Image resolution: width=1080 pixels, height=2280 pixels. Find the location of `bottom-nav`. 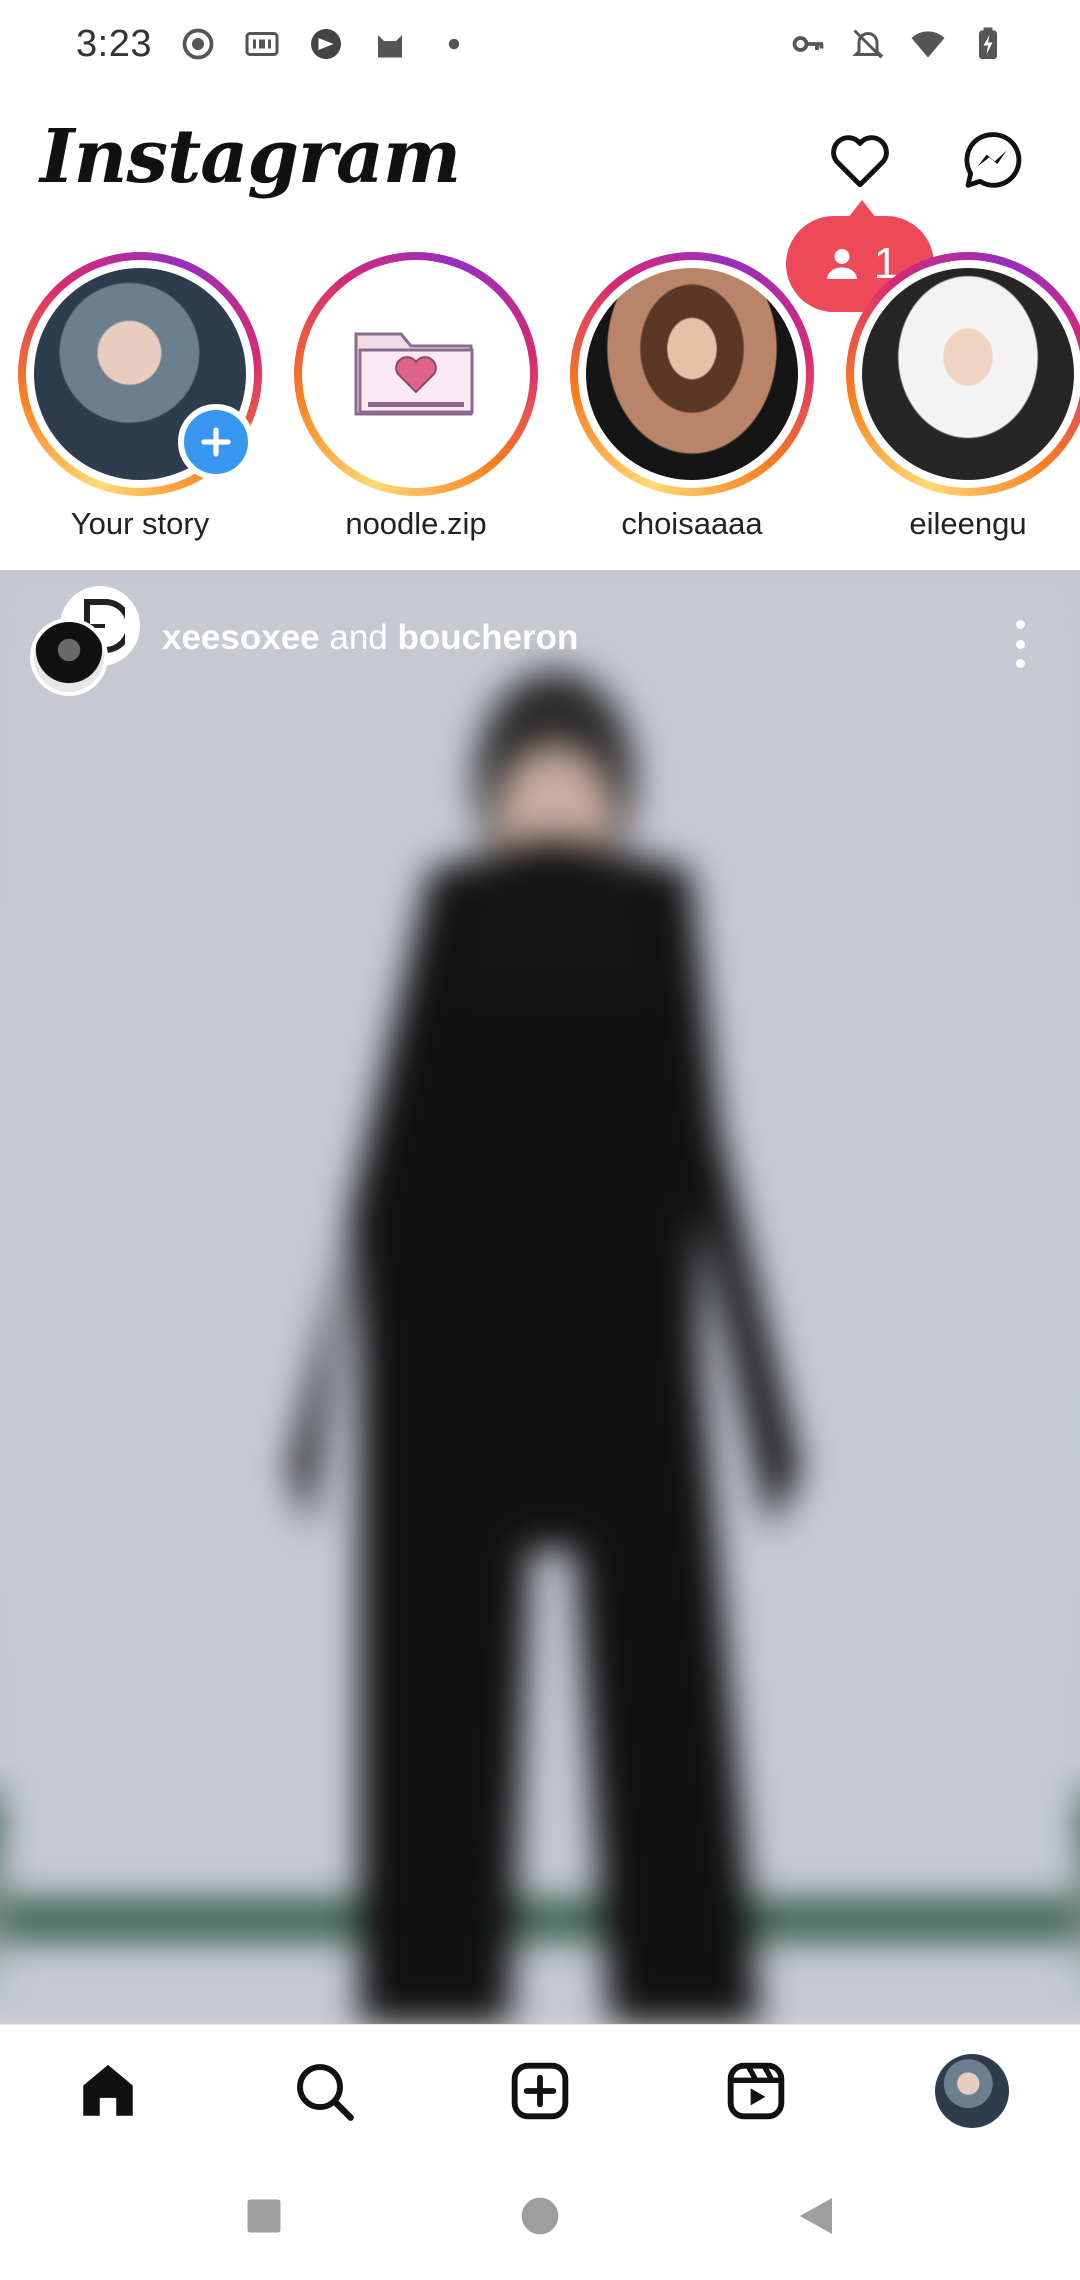

bottom-nav is located at coordinates (540, 2087).